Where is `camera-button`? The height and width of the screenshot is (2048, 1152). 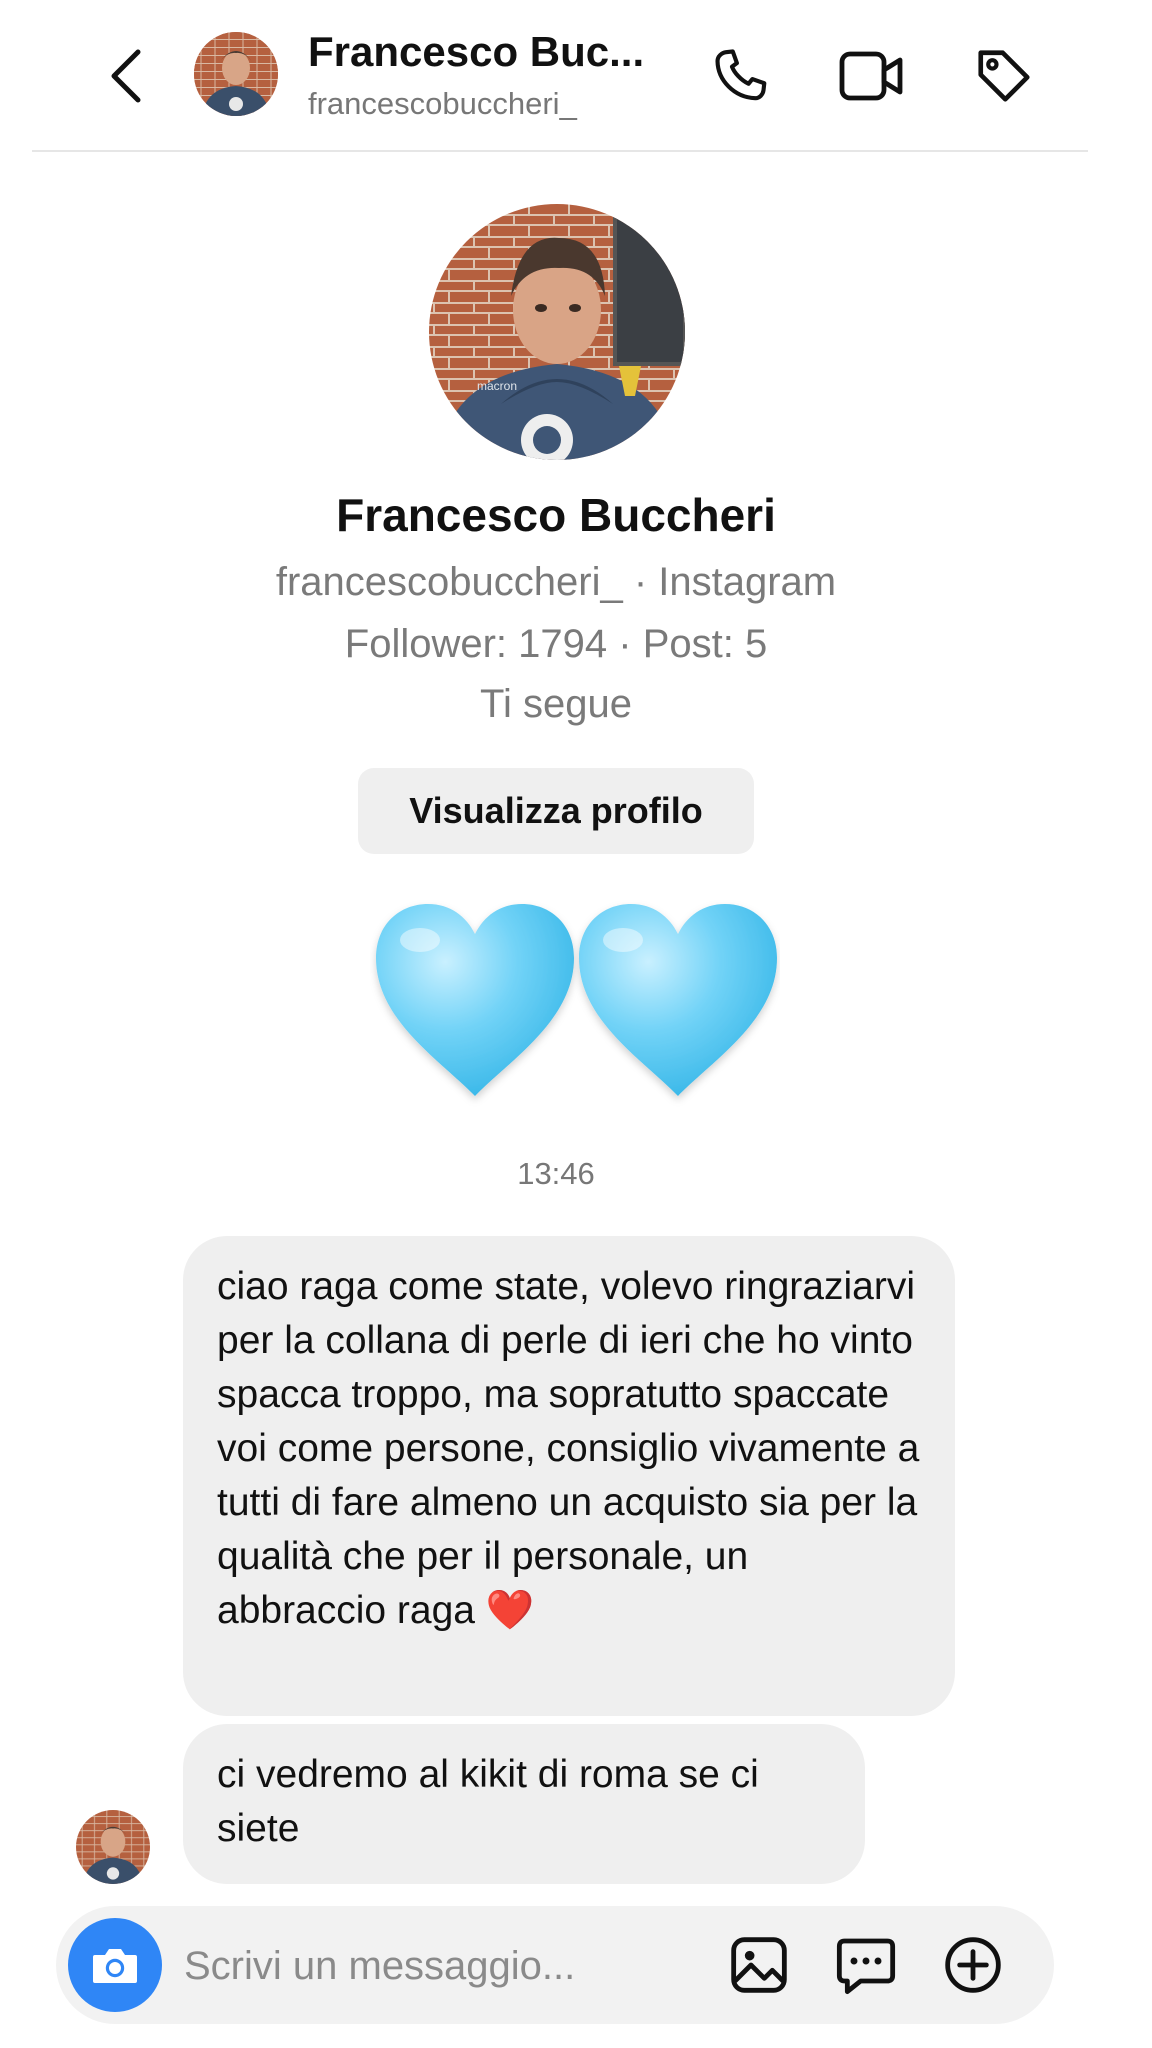
camera-button is located at coordinates (115, 1965).